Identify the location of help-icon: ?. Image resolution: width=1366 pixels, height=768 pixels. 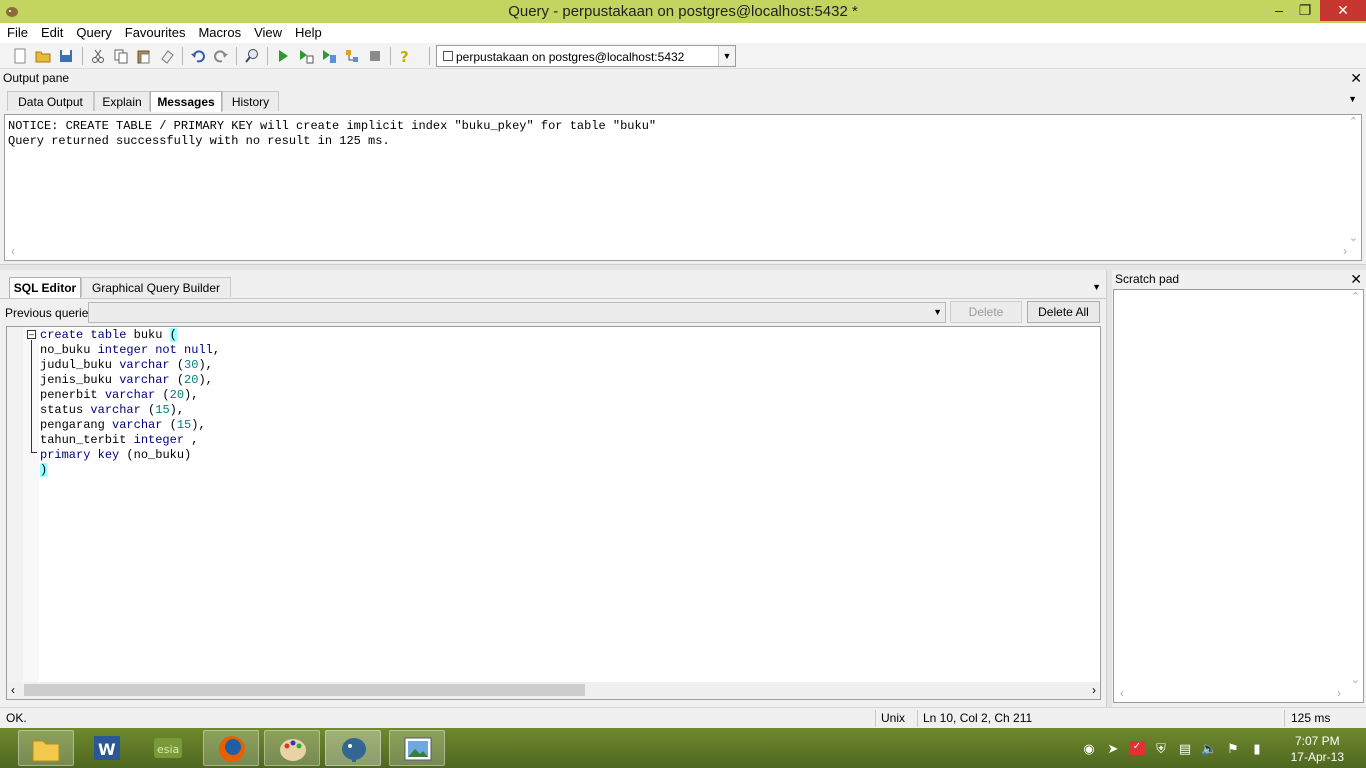
(405, 56).